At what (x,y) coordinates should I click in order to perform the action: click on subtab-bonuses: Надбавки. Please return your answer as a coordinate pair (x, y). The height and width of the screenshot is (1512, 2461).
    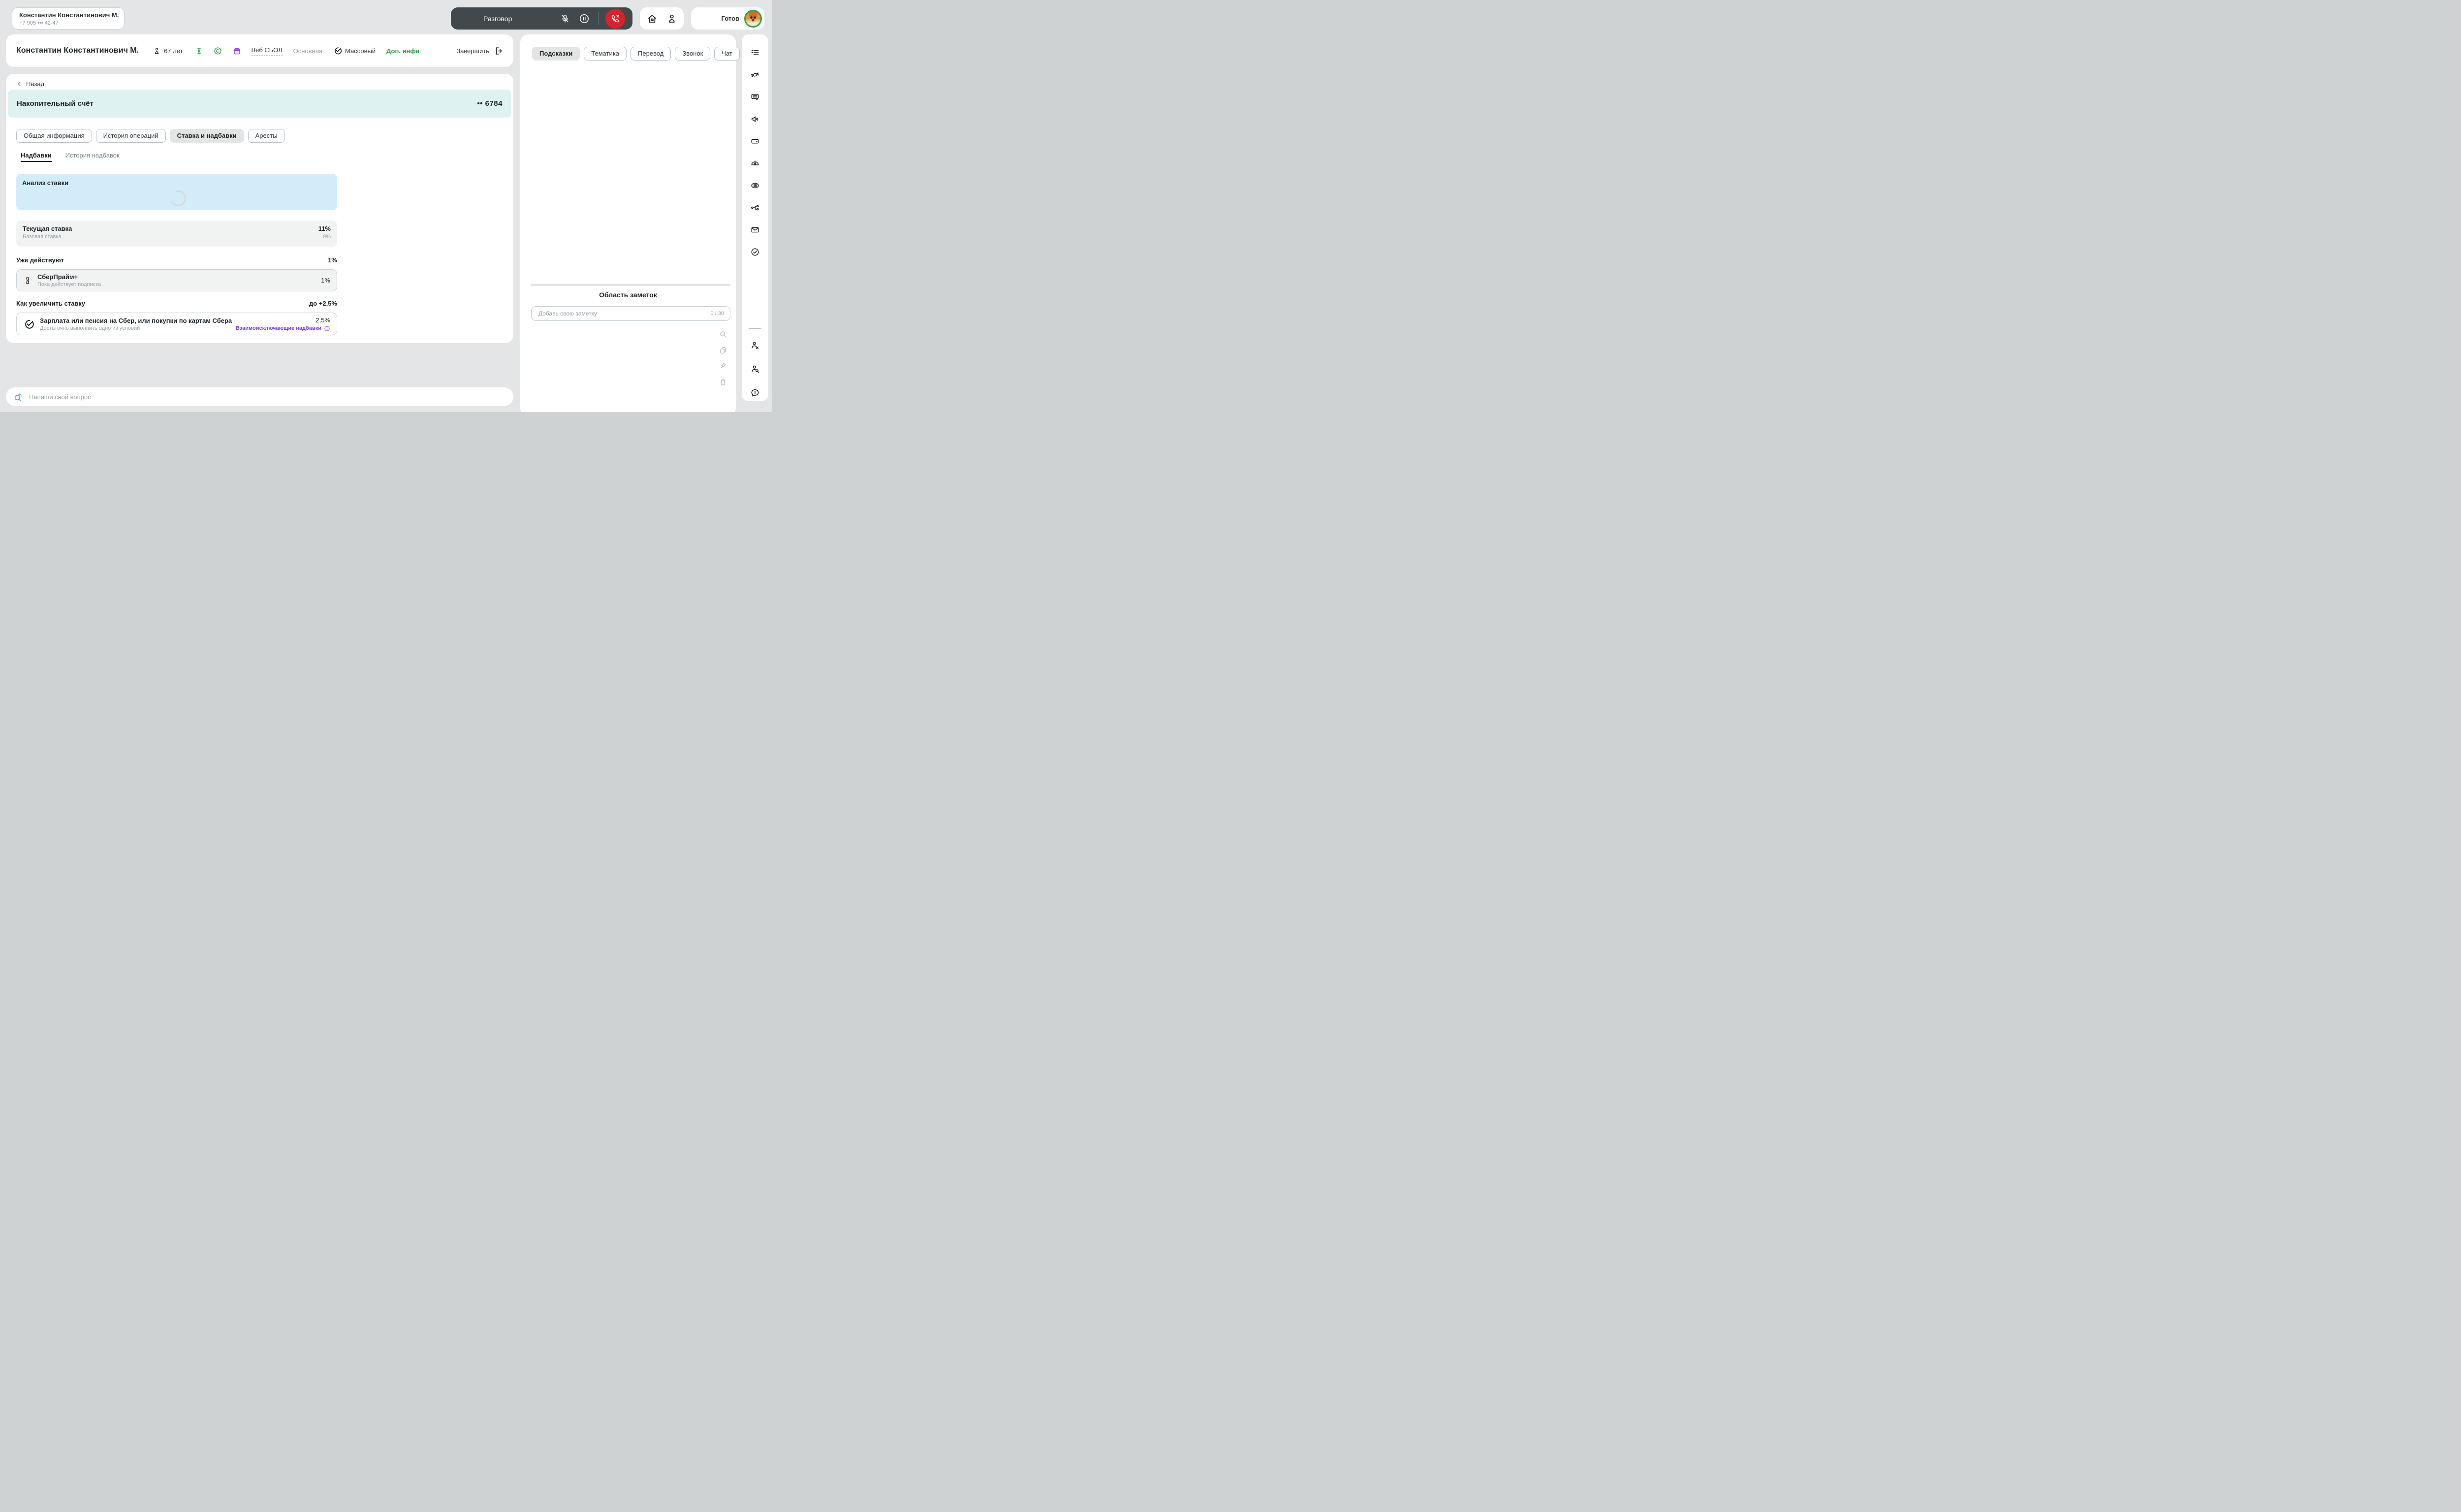
    Looking at the image, I should click on (36, 157).